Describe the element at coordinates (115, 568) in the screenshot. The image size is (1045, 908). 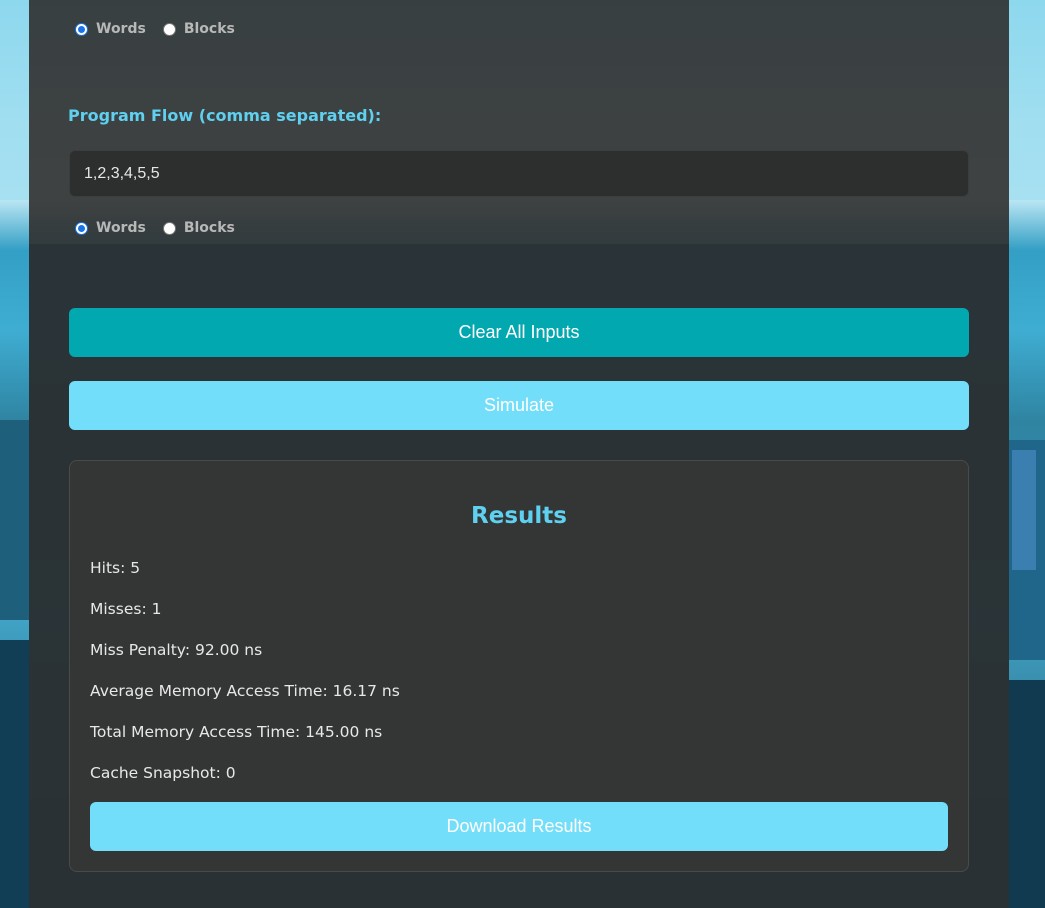
I see `result-hits: Hits: 5` at that location.